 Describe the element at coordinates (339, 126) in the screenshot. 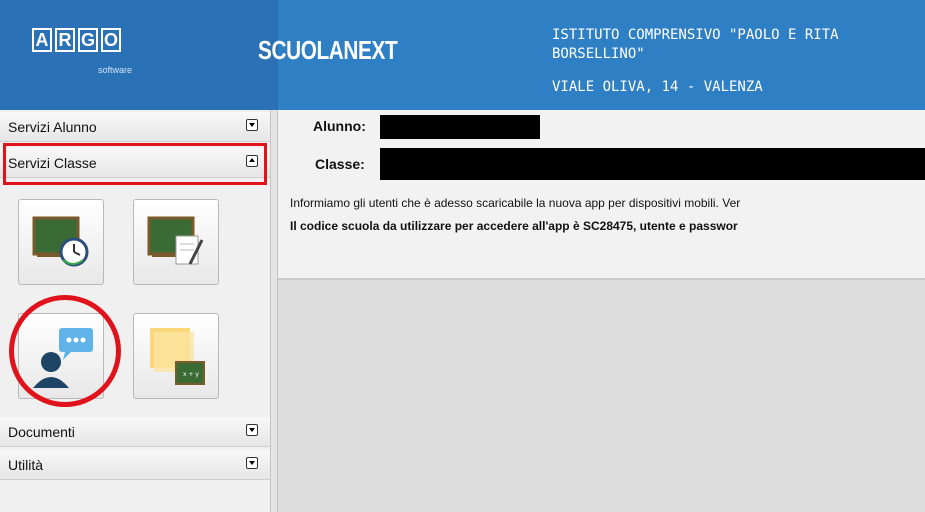

I see `student-label: Alunno:` at that location.